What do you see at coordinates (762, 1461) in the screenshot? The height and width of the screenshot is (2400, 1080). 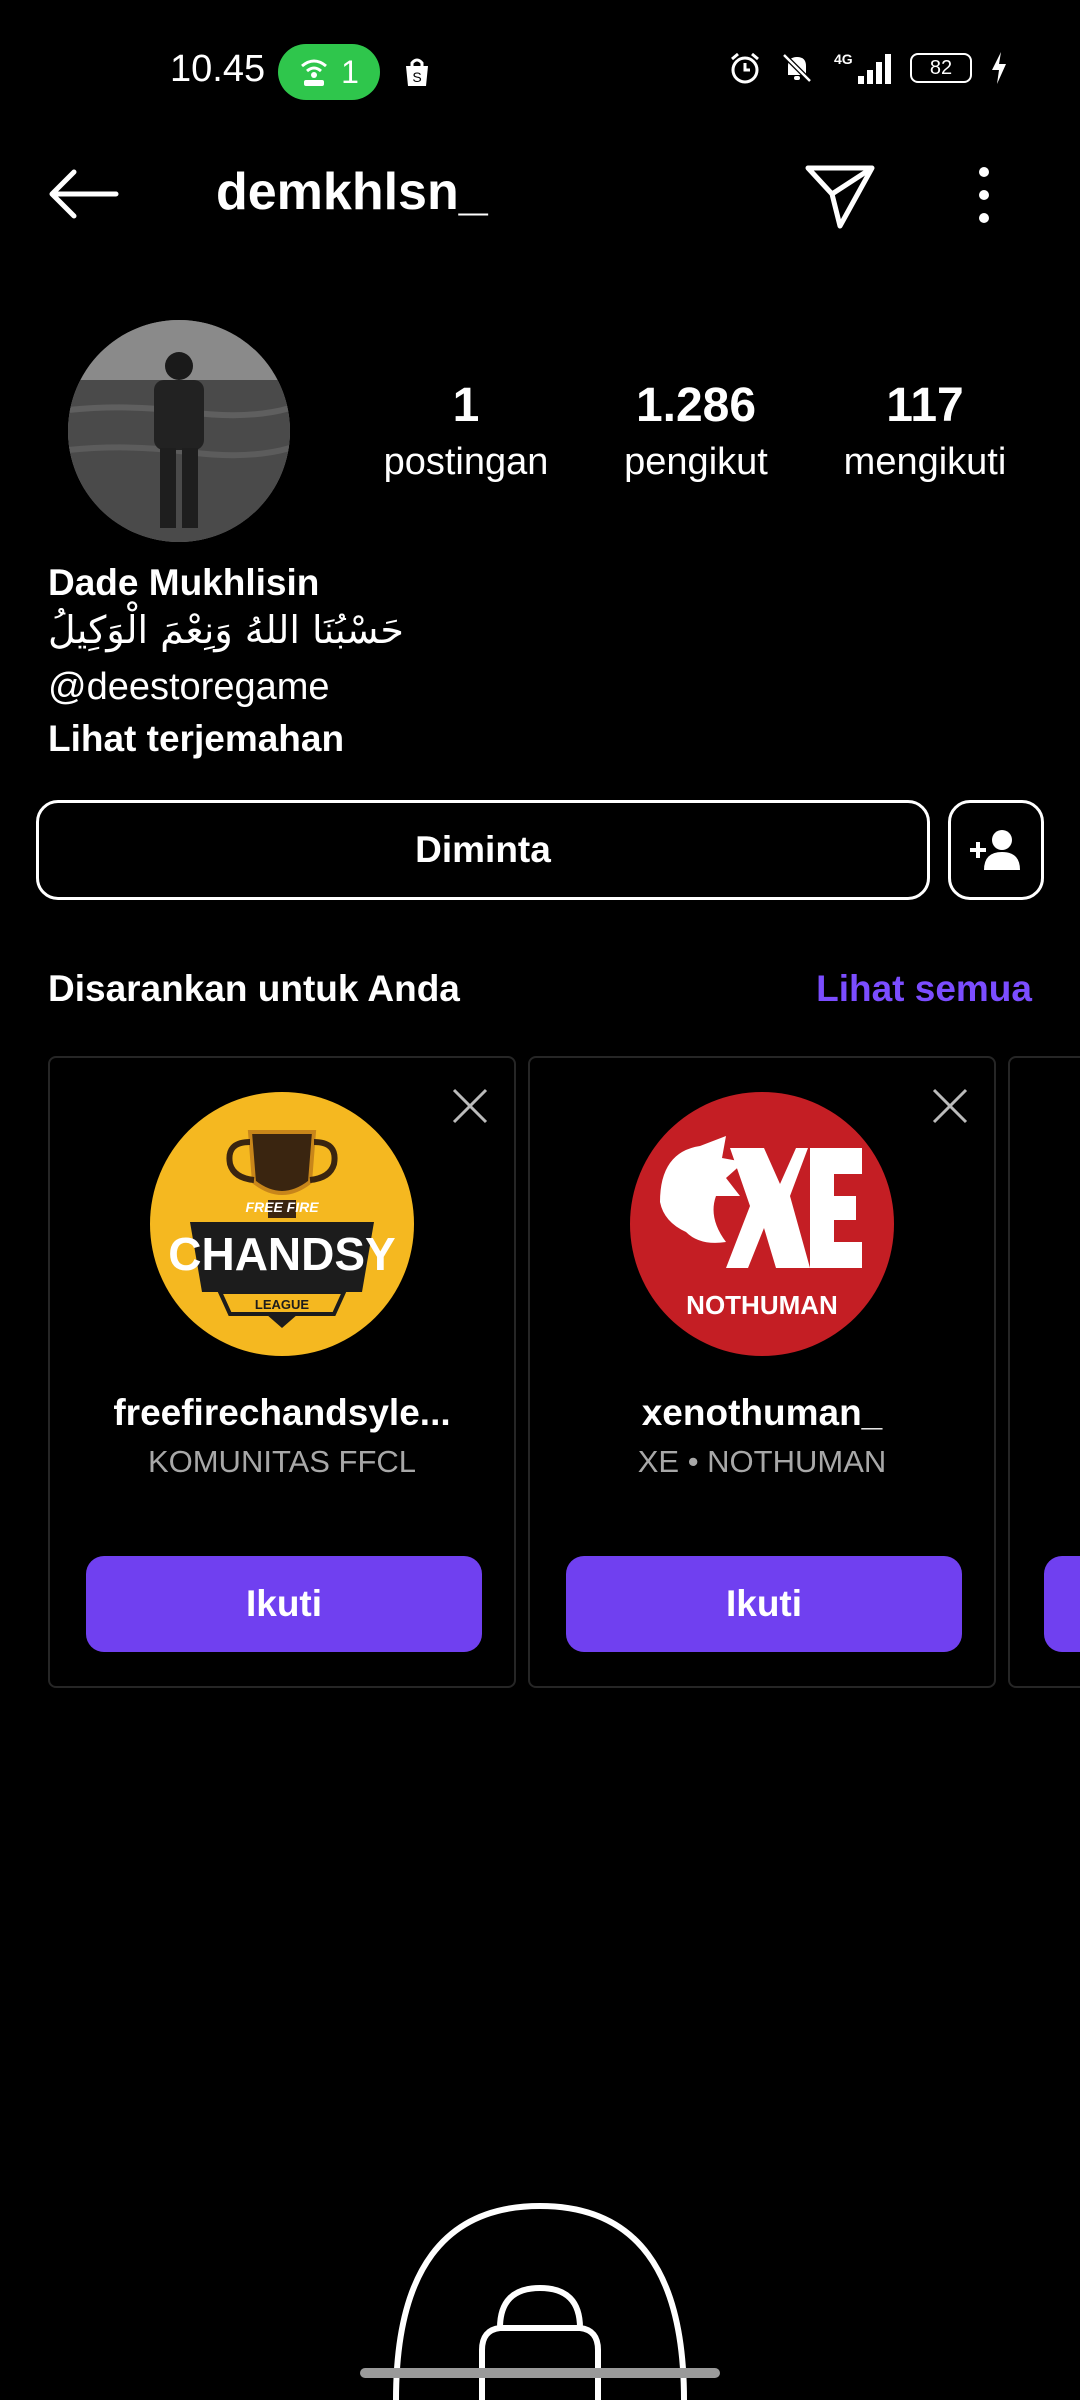 I see `suggestion-subtitle: XE • NOTHUMAN` at bounding box center [762, 1461].